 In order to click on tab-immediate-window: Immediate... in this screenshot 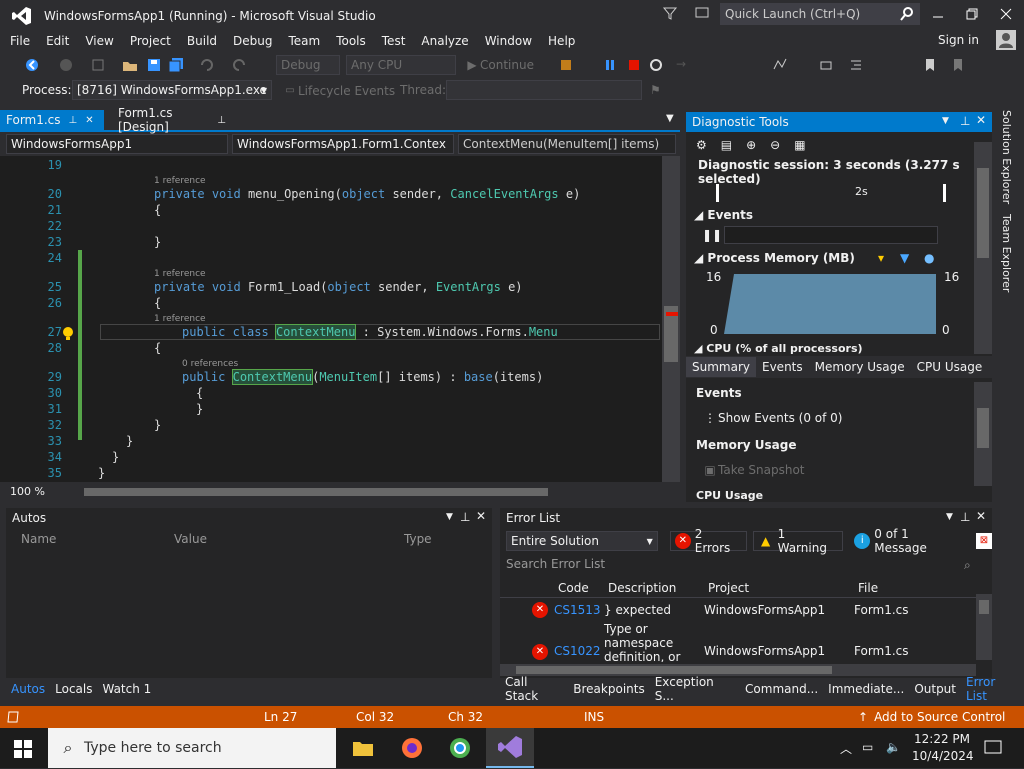, I will do `click(866, 689)`.